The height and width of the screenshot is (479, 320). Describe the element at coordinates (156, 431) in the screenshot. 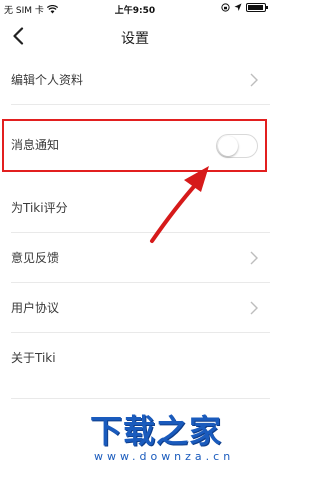

I see `watermark-title: 下载之家` at that location.